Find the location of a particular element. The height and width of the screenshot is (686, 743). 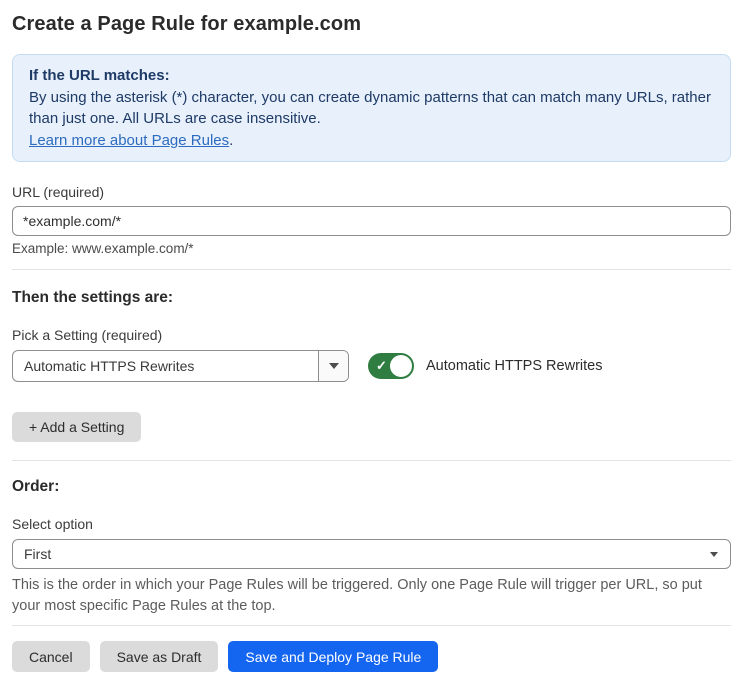

info-box-link-line: Learn more about Page Rules. is located at coordinates (371, 141).